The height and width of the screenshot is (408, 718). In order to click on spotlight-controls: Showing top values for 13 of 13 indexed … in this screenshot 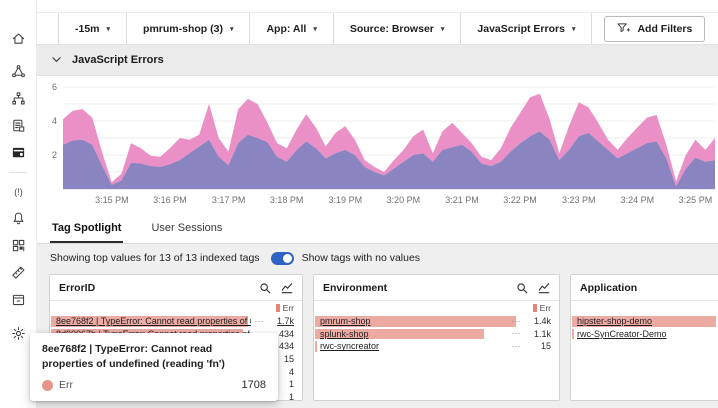, I will do `click(377, 258)`.